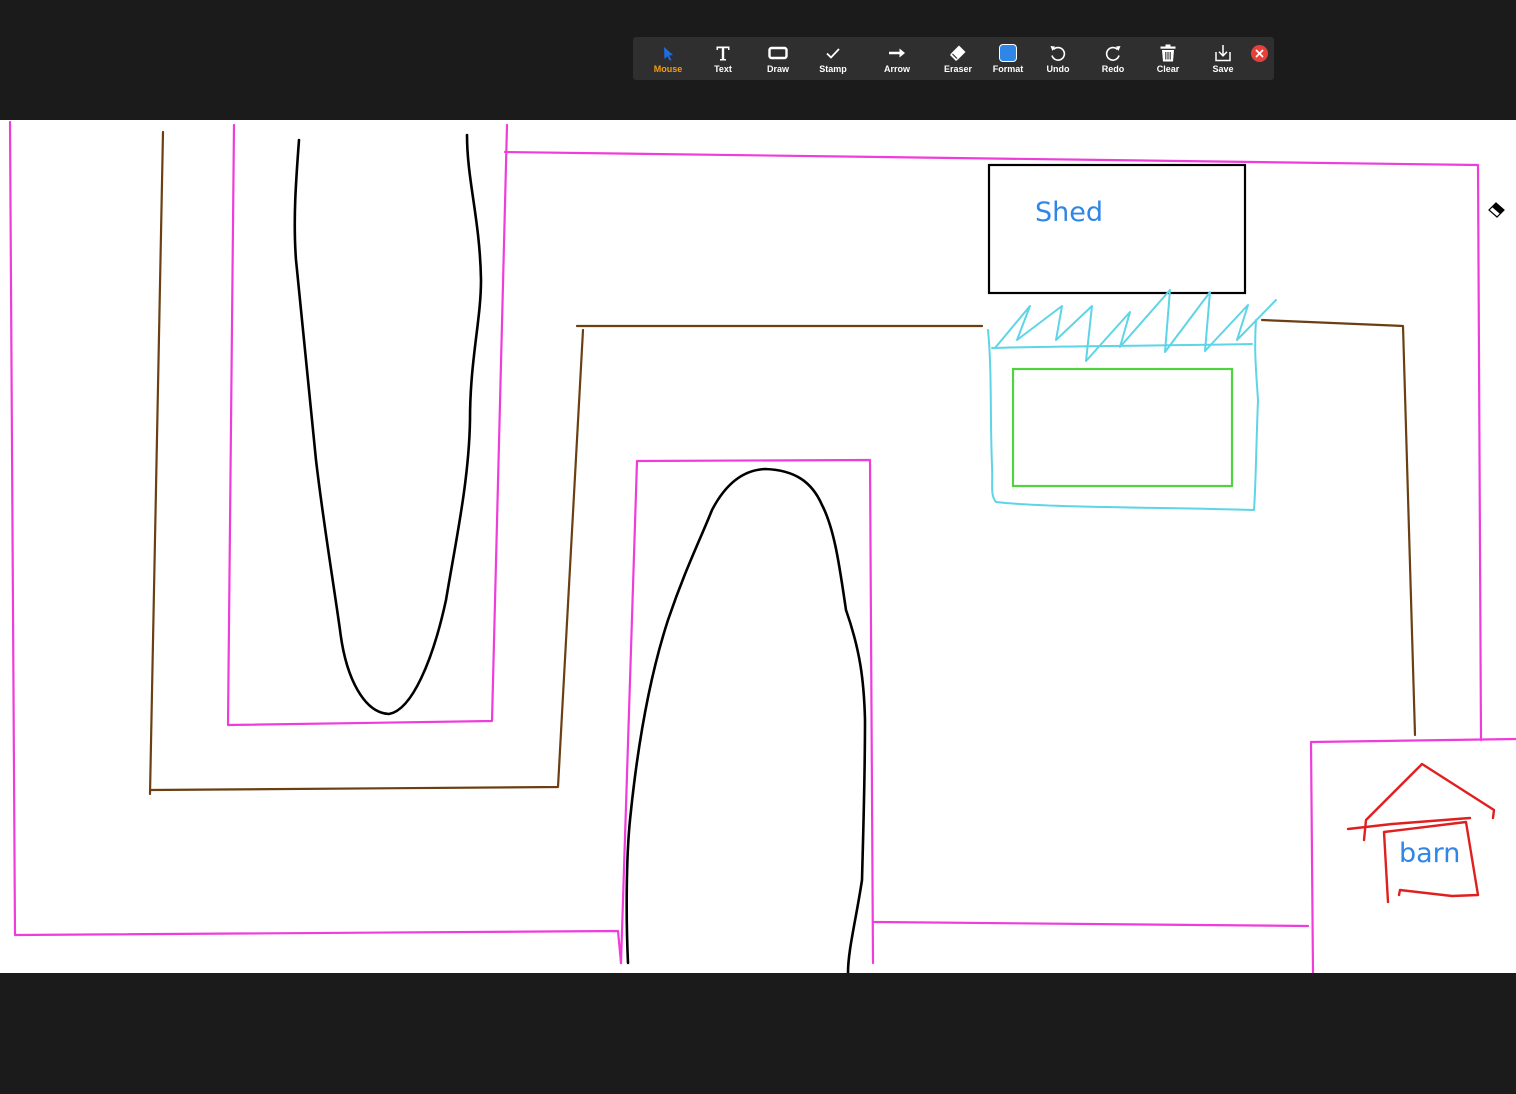  I want to click on checkmark-icon, so click(833, 53).